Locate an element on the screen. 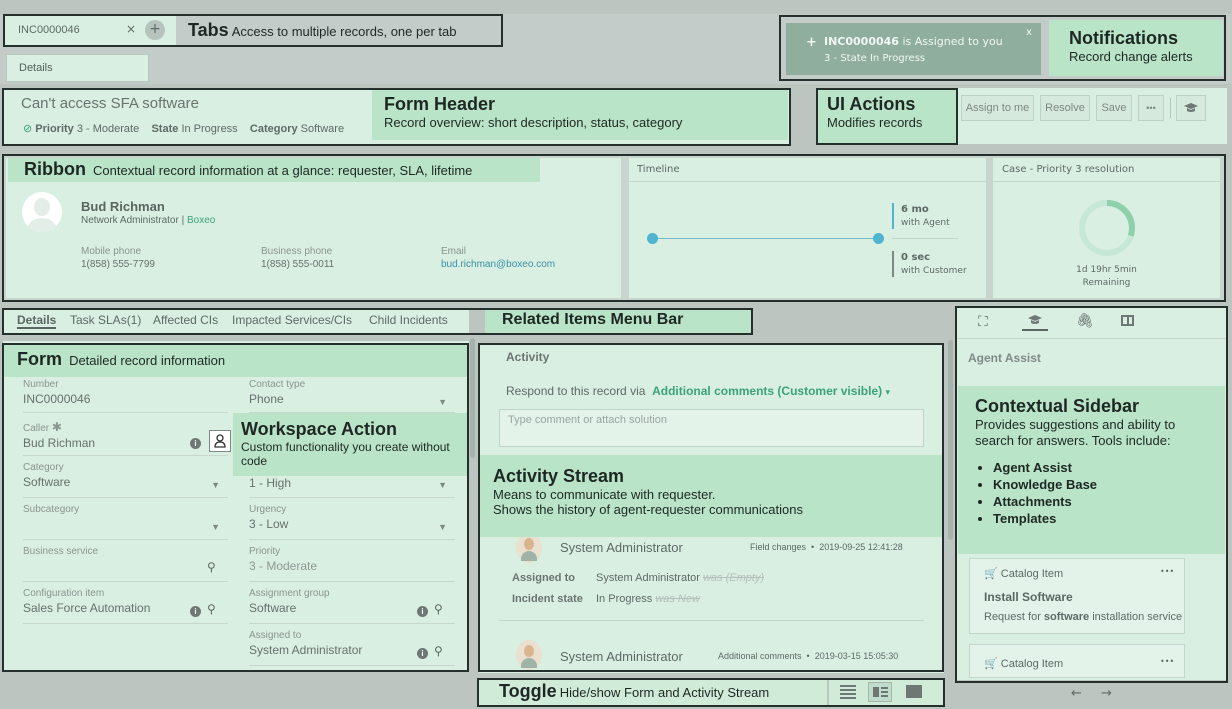 This screenshot has height=709, width=1232. tab-details: Details is located at coordinates (77, 68).